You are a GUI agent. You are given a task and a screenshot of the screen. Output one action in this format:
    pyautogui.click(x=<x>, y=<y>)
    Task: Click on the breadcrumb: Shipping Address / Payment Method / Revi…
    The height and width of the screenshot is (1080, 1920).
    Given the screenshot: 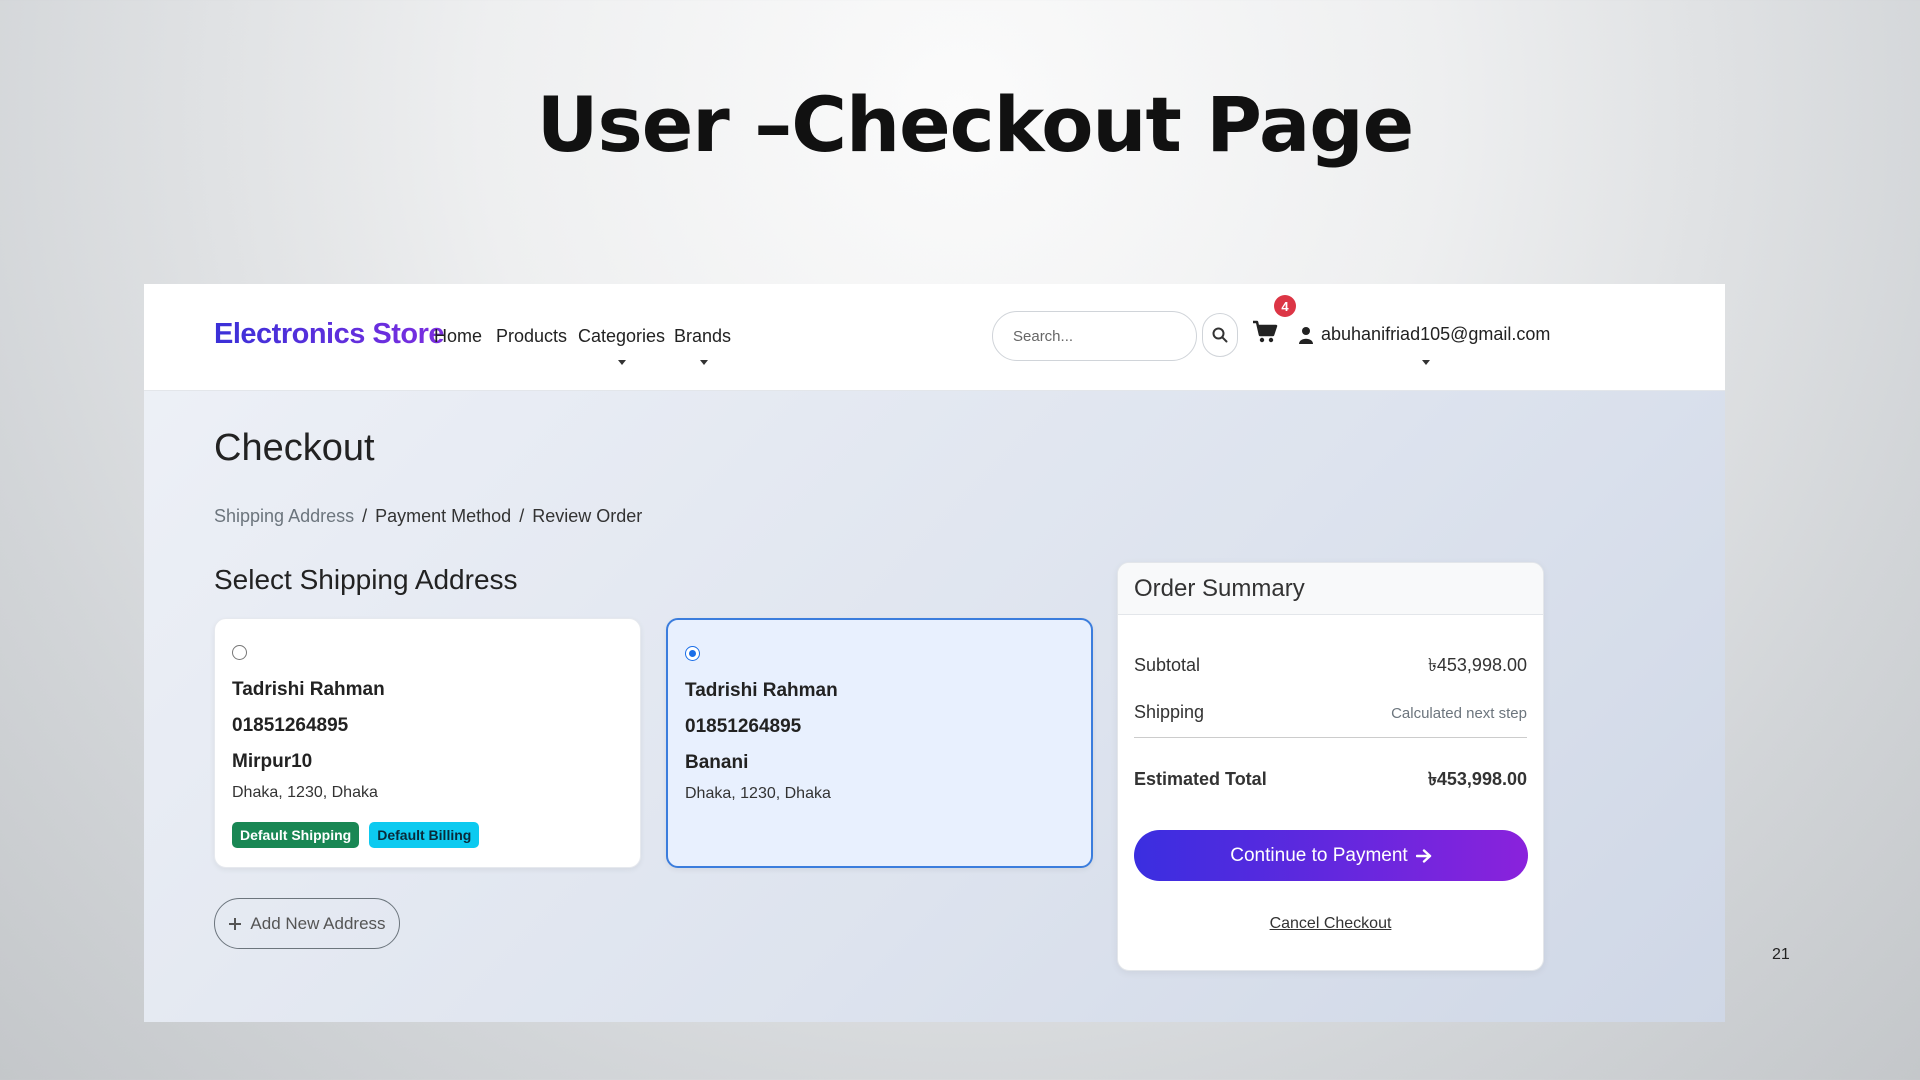 What is the action you would take?
    pyautogui.click(x=428, y=516)
    